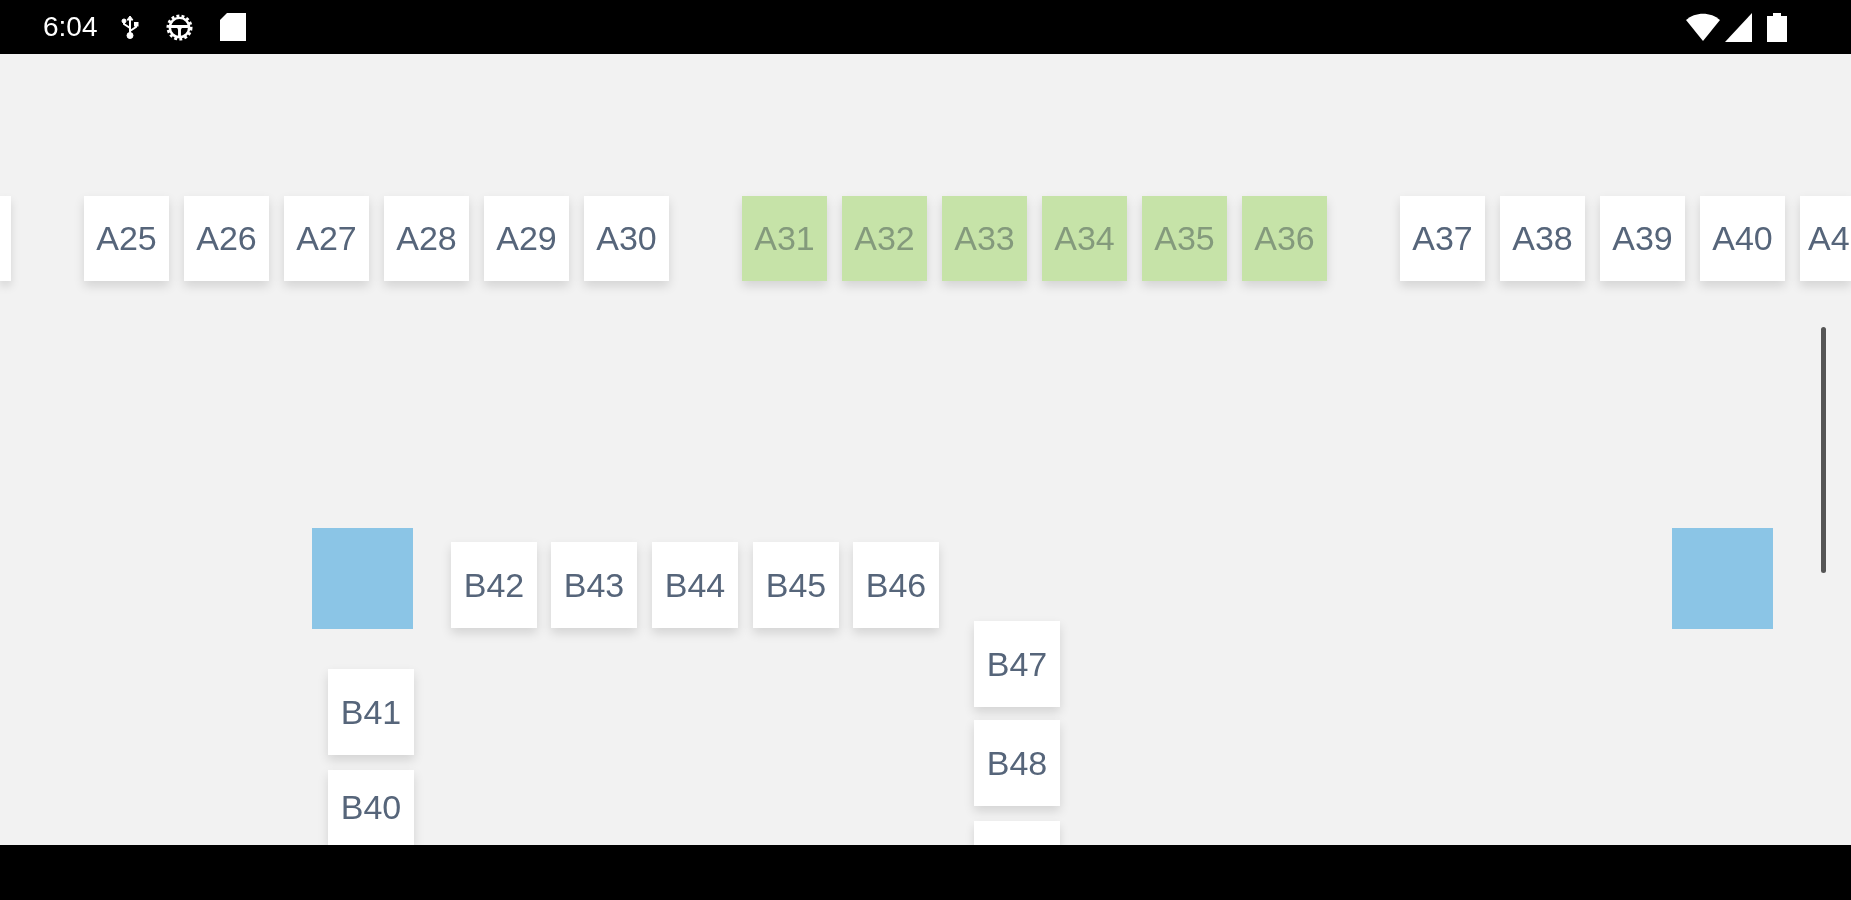  I want to click on seat-tile: A25, so click(126, 238).